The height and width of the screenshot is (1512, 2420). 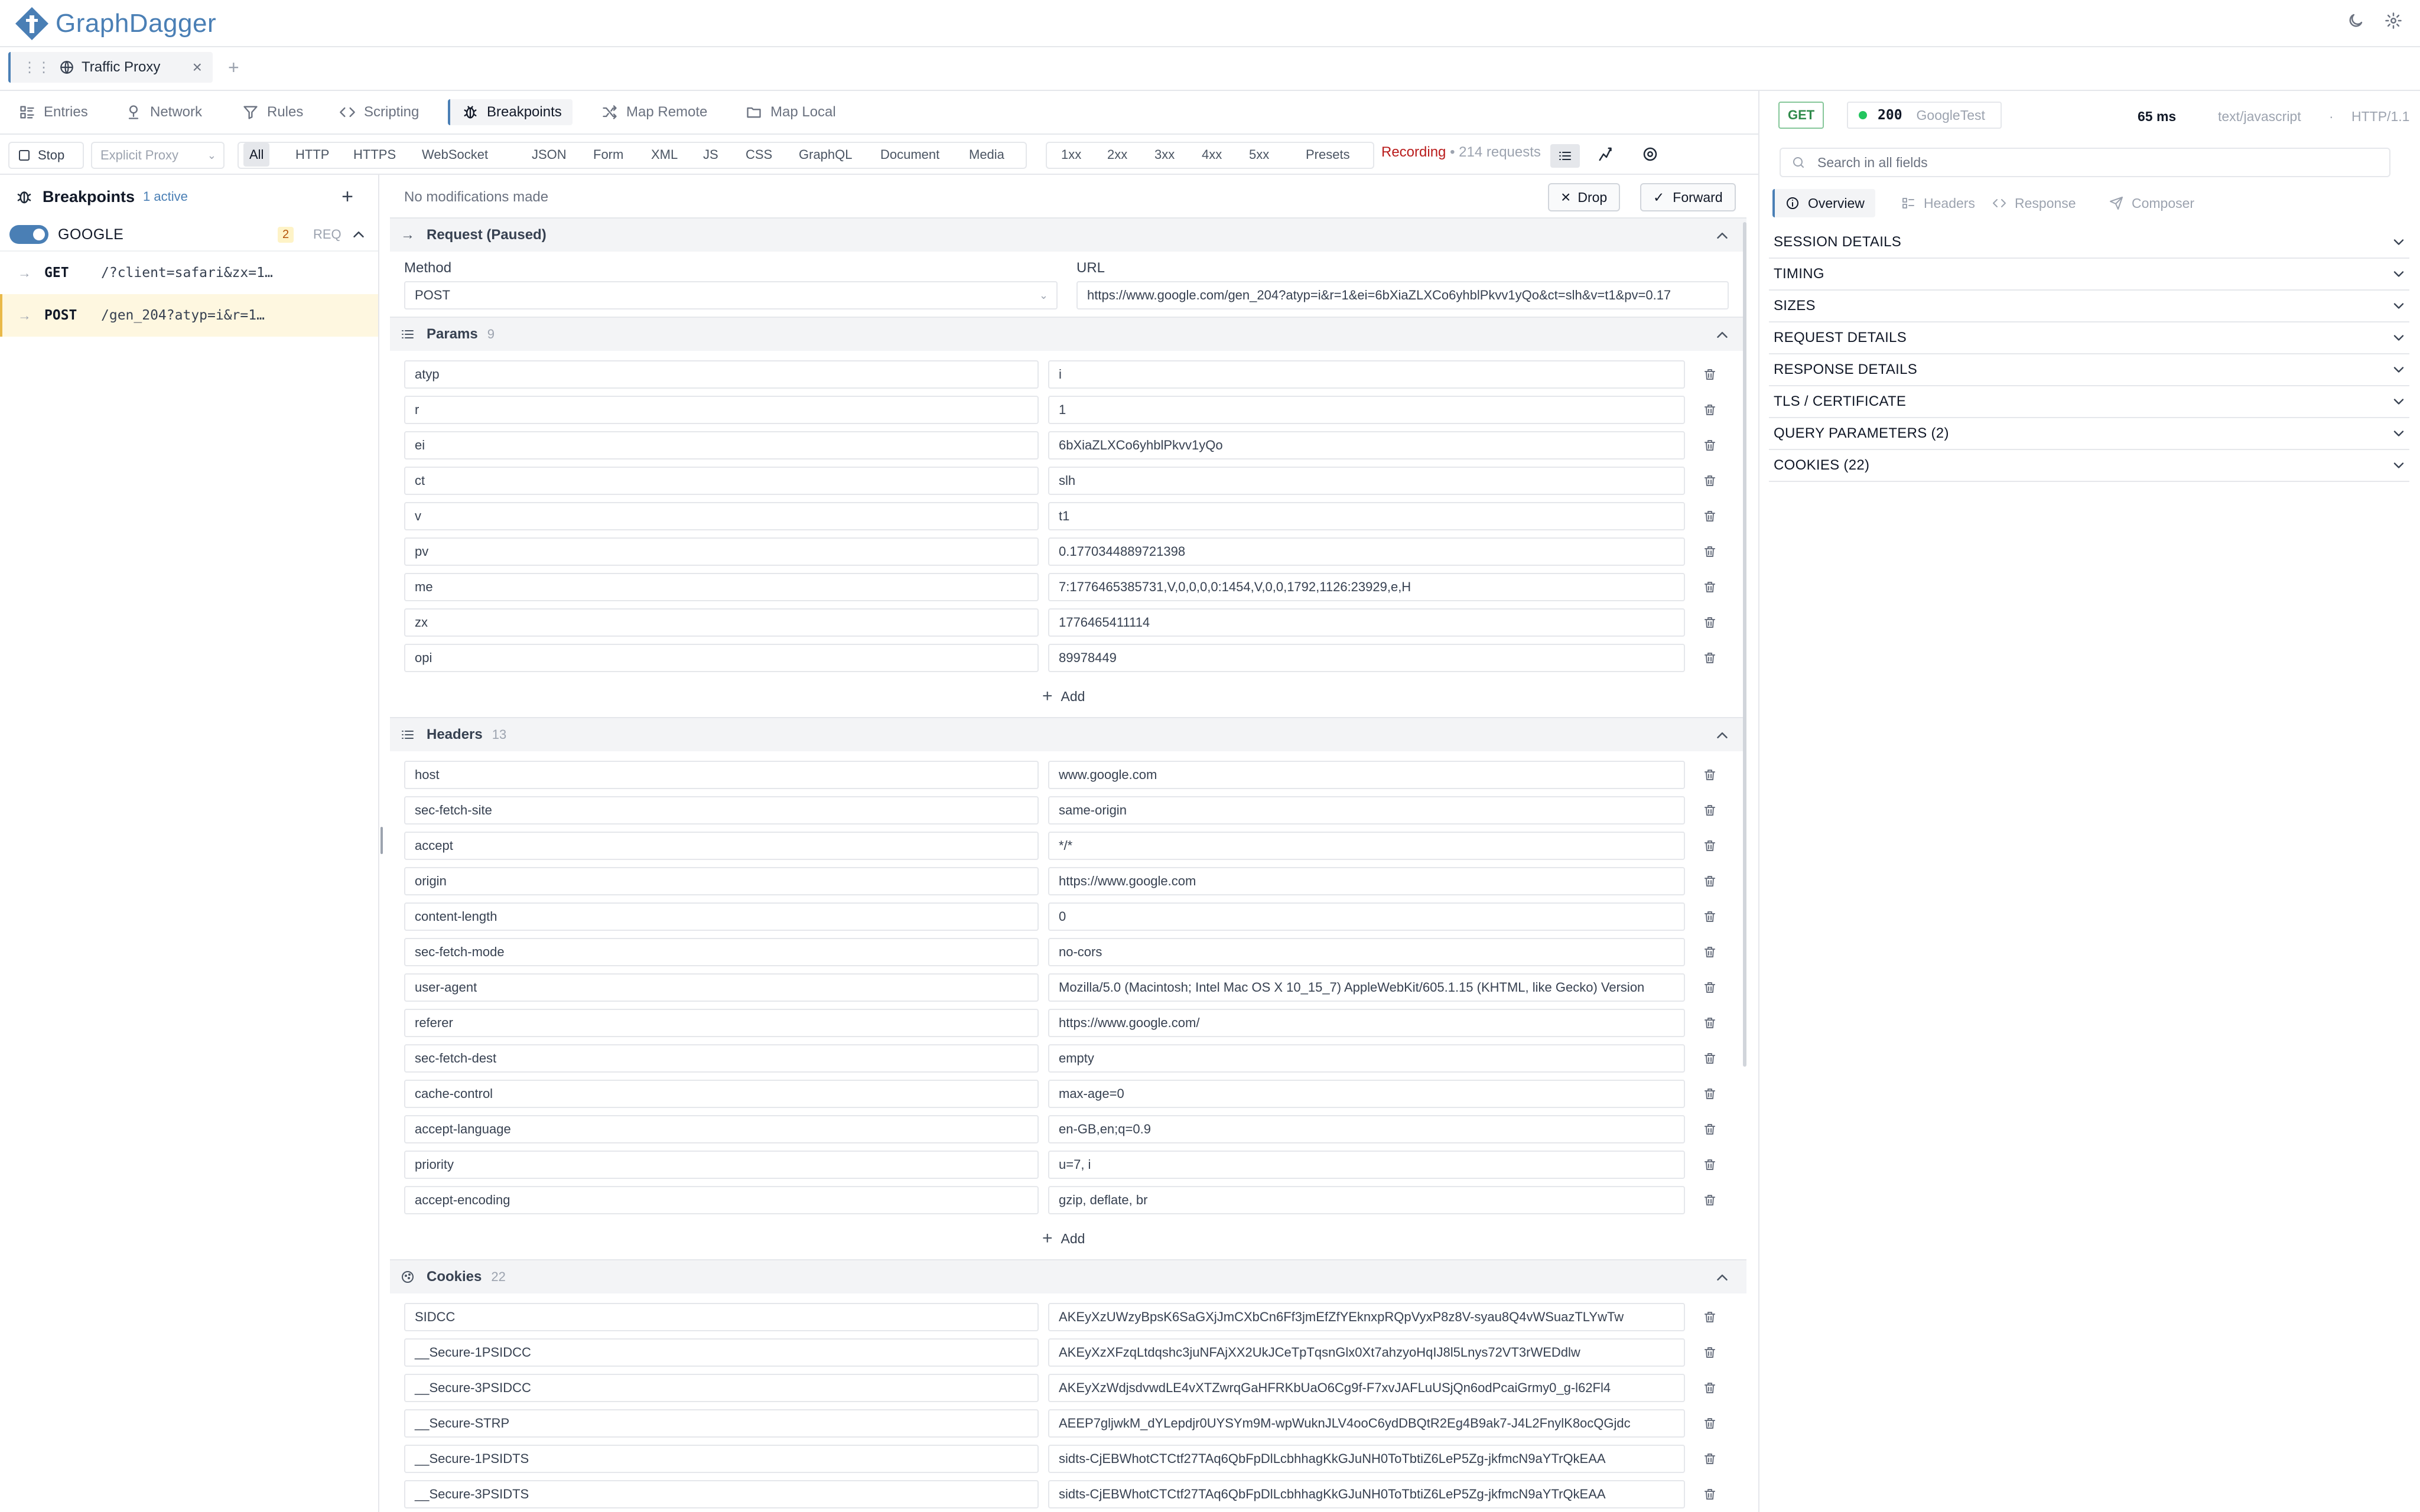 I want to click on header-value-input: www.google.com, so click(x=1366, y=775).